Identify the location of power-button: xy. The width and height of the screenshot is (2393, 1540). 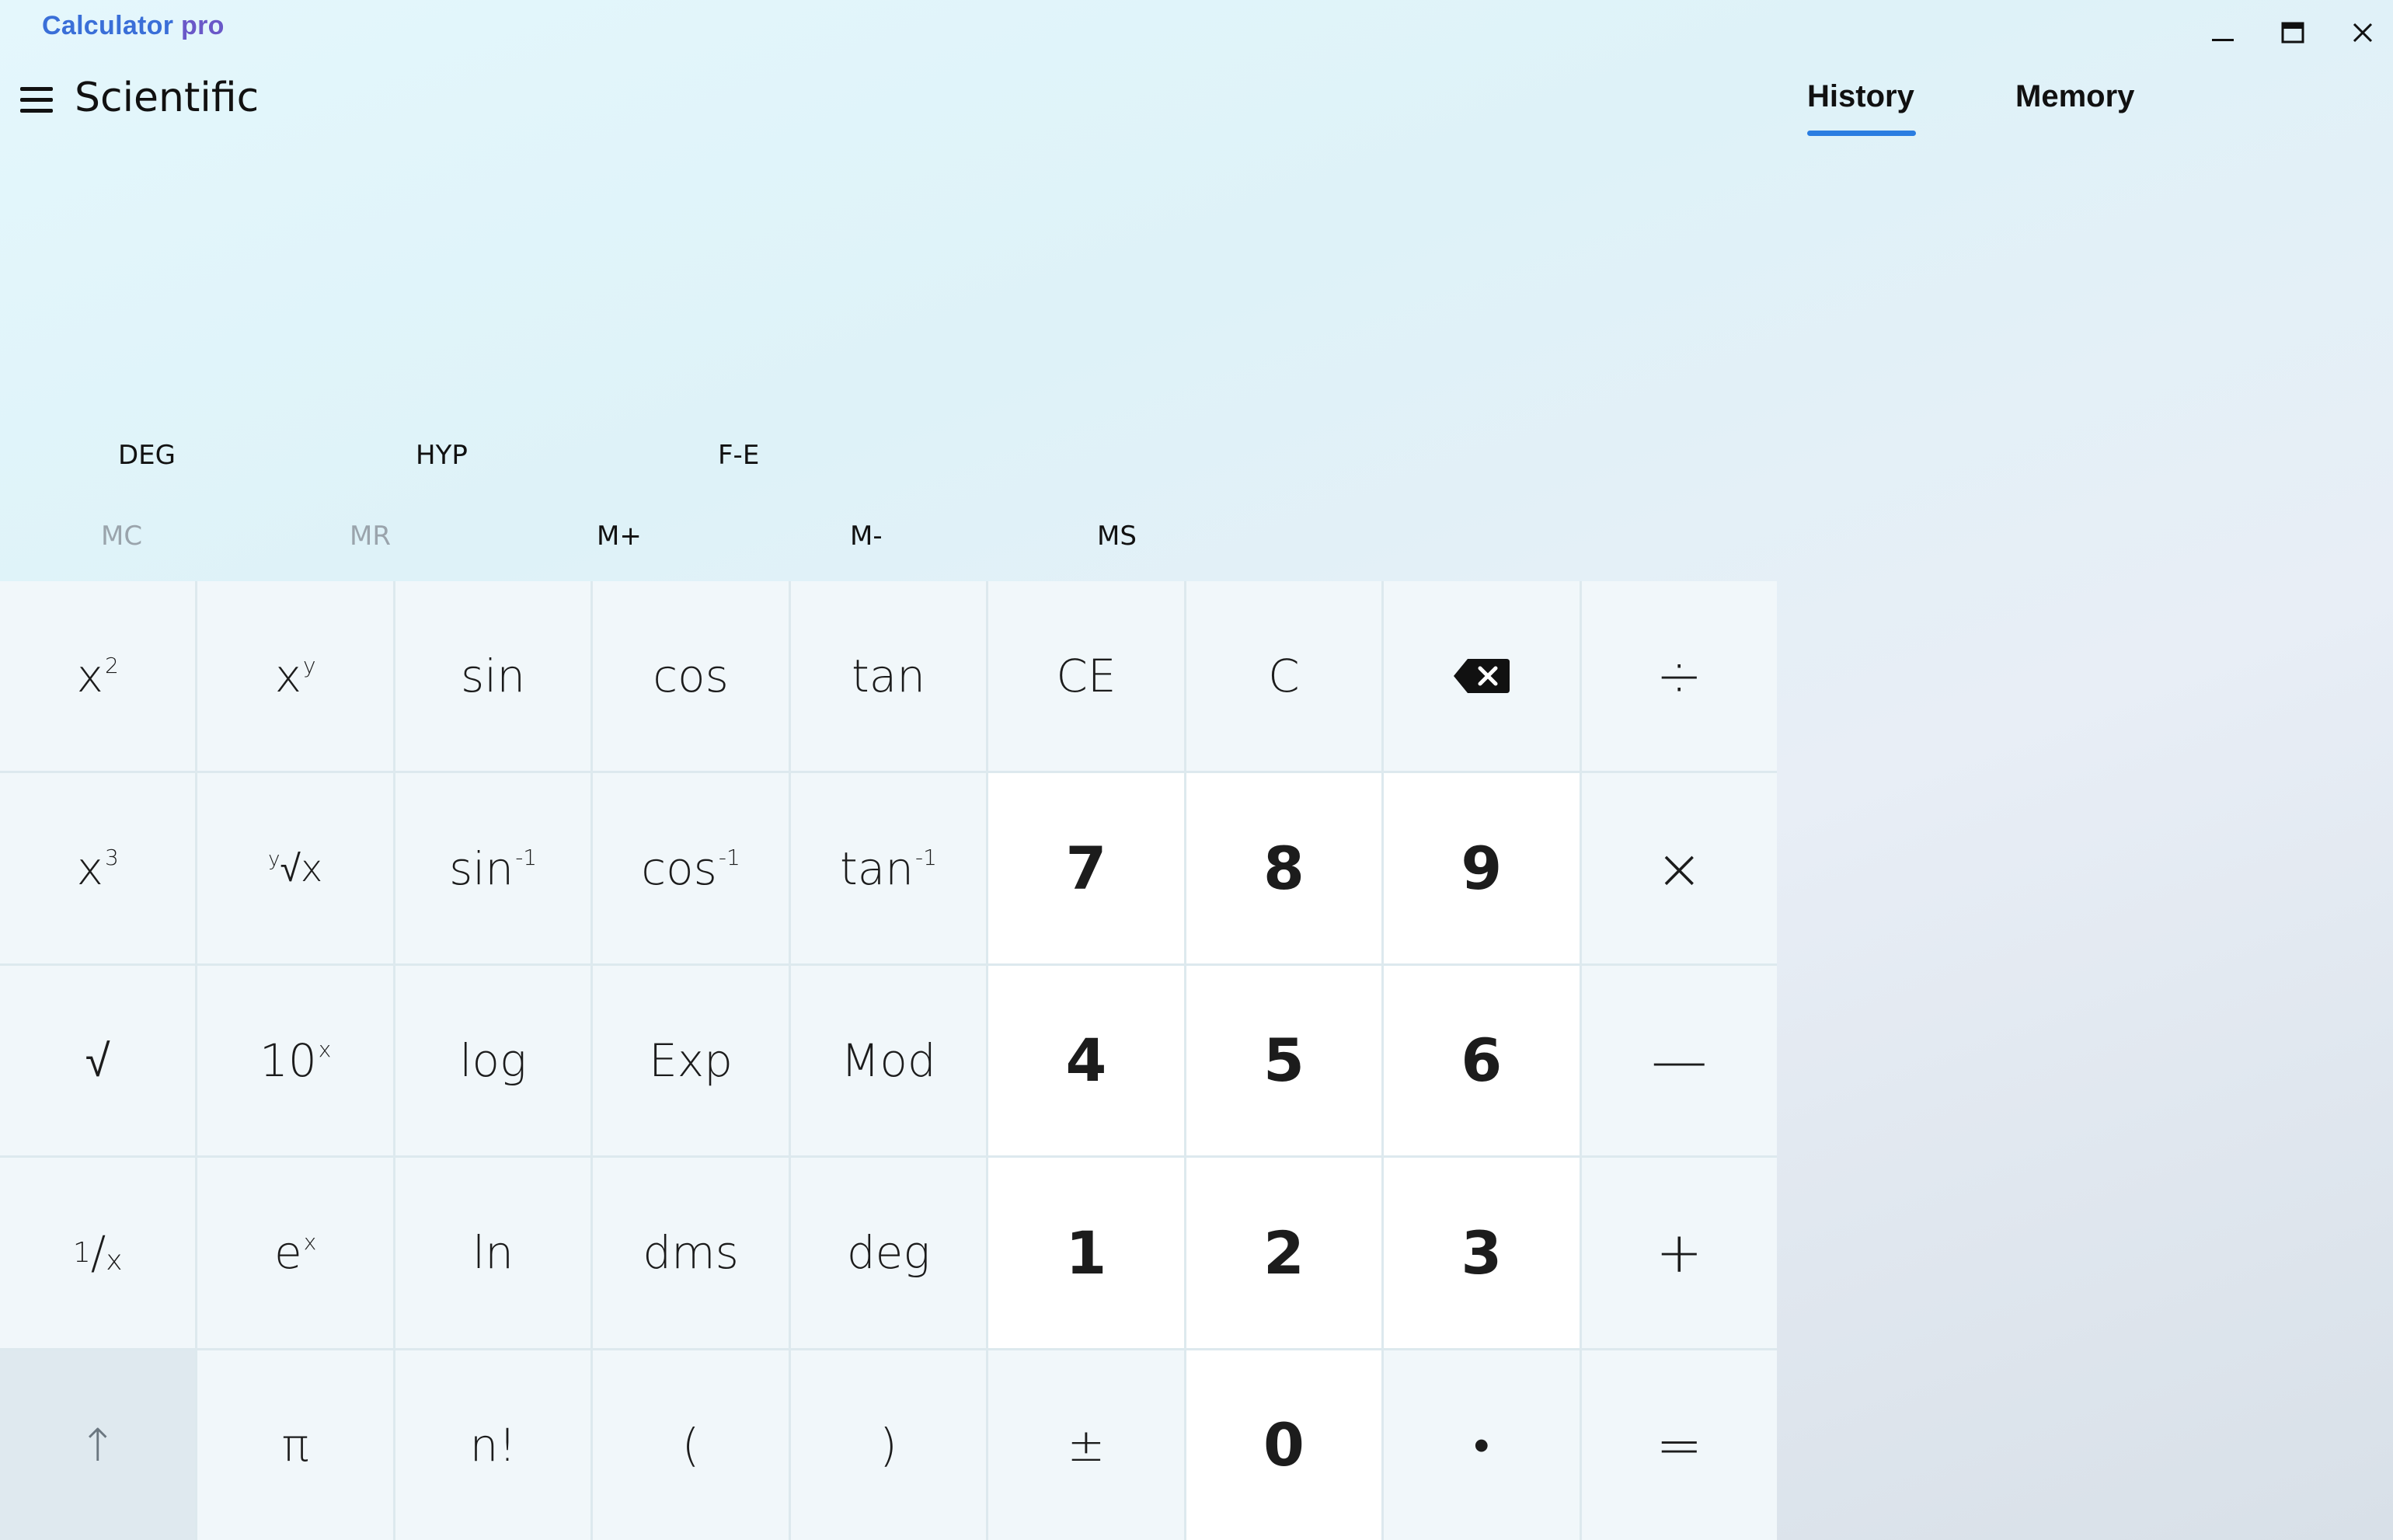
(295, 676).